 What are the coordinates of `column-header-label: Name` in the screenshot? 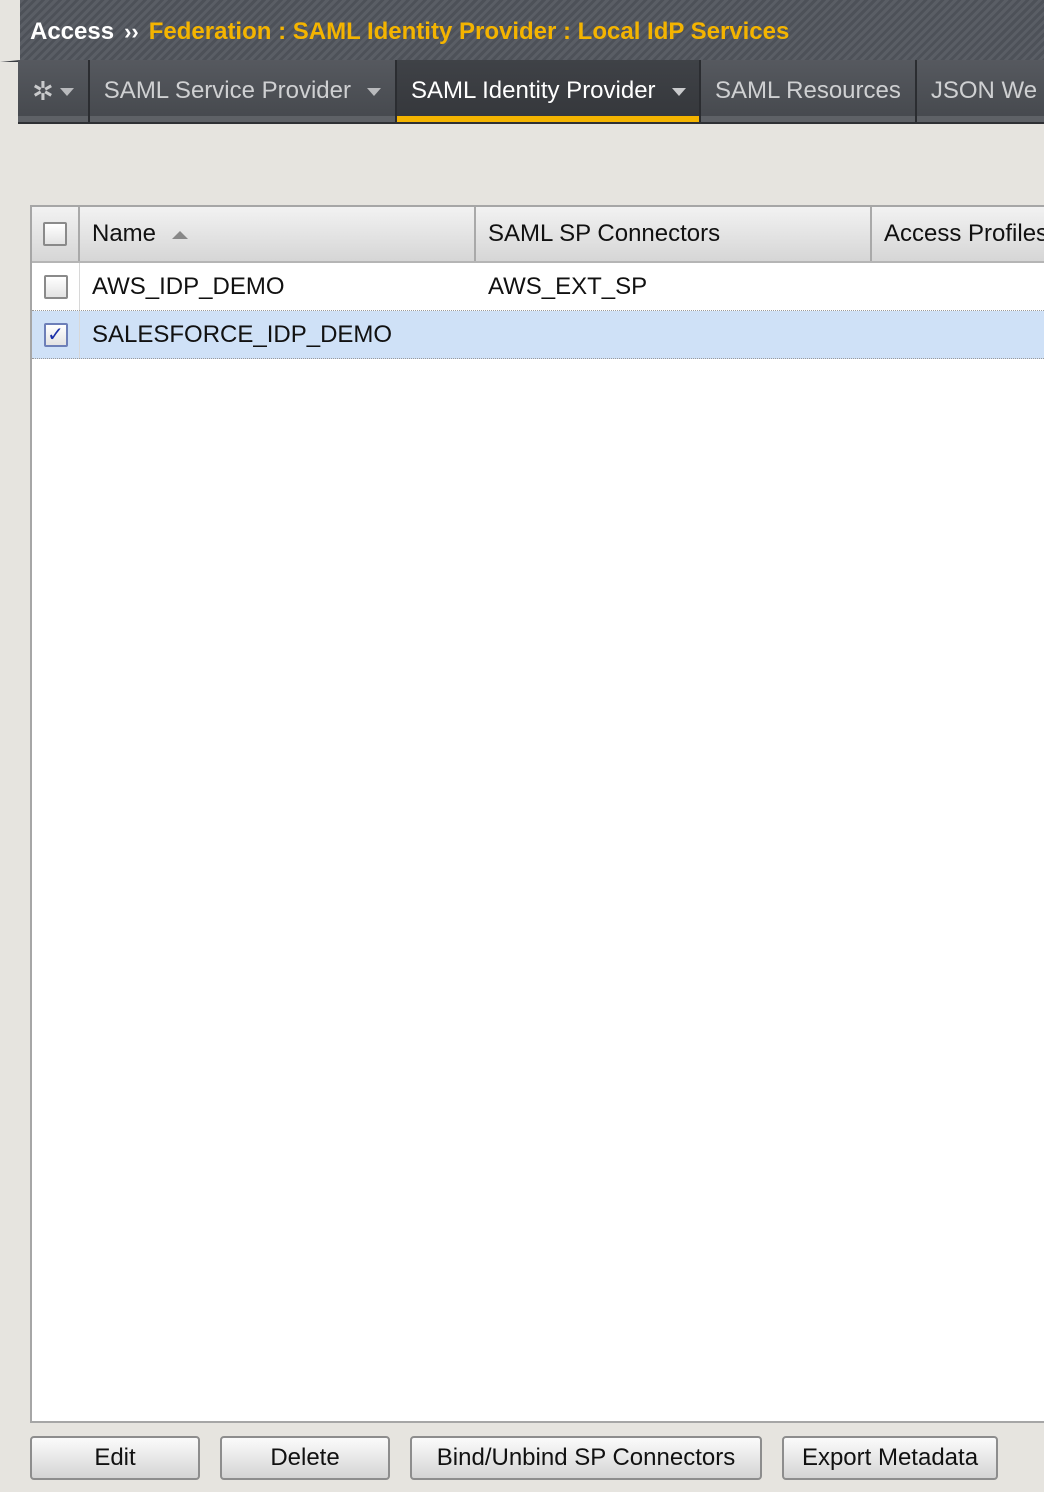 It's located at (124, 233).